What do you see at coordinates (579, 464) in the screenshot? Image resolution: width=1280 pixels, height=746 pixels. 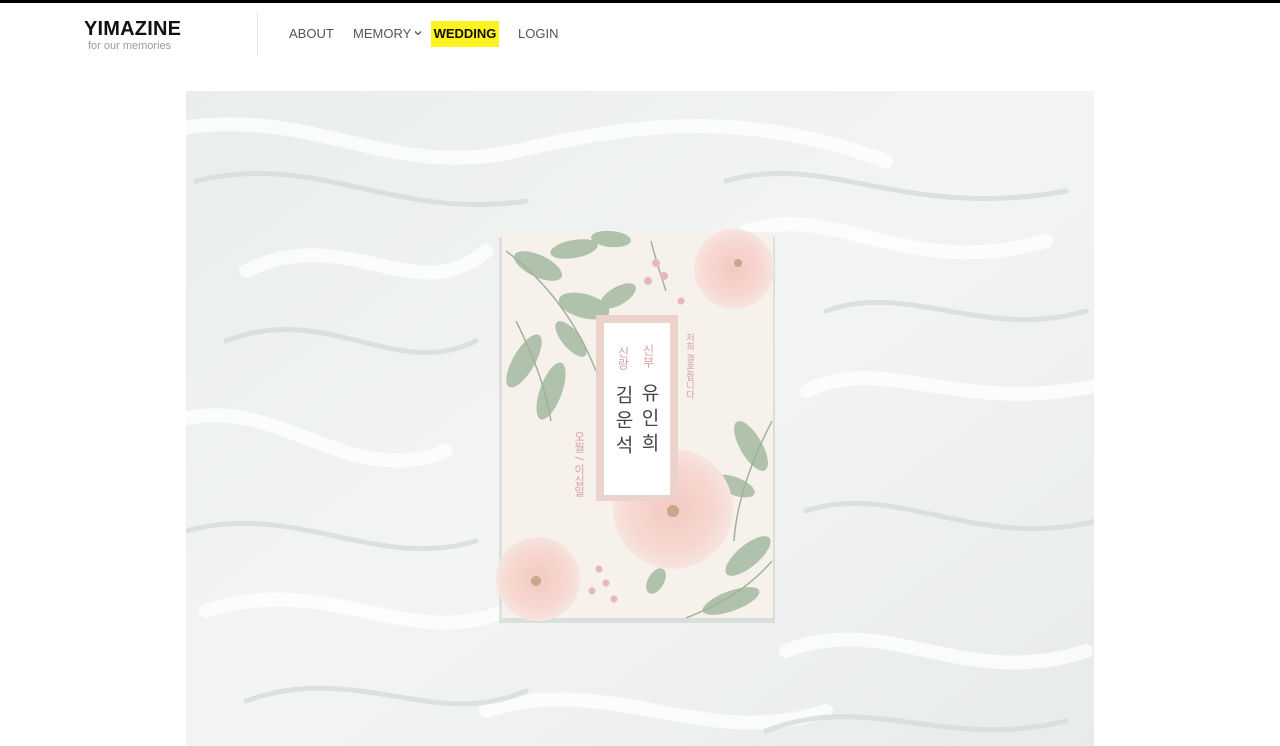 I see `card-date-text: 오월 / 이십일` at bounding box center [579, 464].